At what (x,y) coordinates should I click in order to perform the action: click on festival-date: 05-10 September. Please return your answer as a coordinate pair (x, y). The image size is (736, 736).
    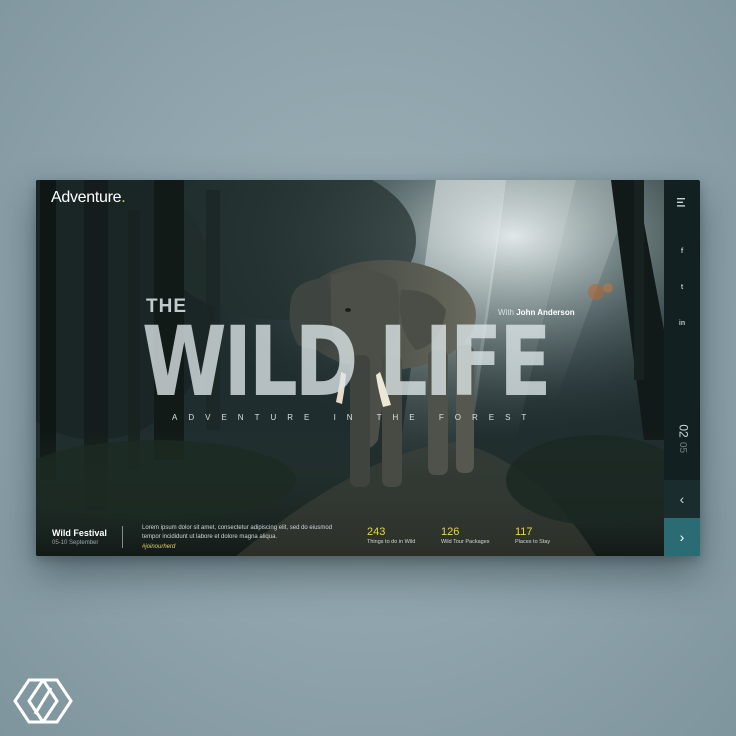
    Looking at the image, I should click on (75, 543).